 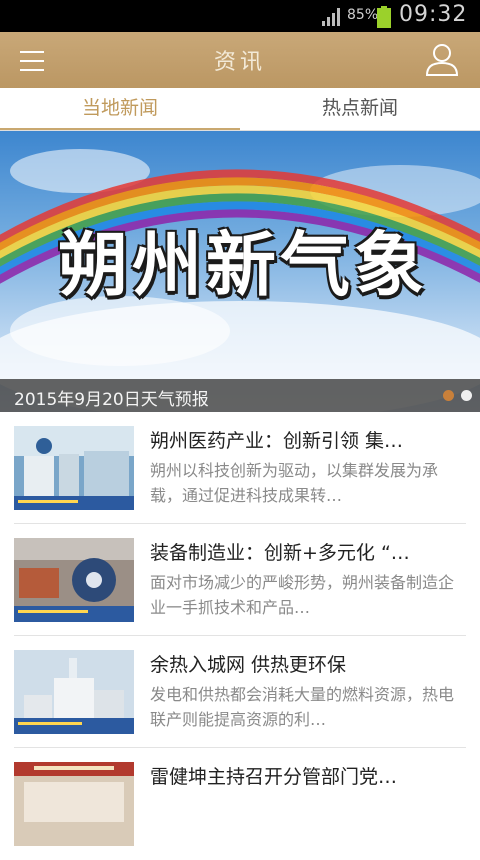 I want to click on tab-local-news: 当地新闻, so click(x=120, y=109).